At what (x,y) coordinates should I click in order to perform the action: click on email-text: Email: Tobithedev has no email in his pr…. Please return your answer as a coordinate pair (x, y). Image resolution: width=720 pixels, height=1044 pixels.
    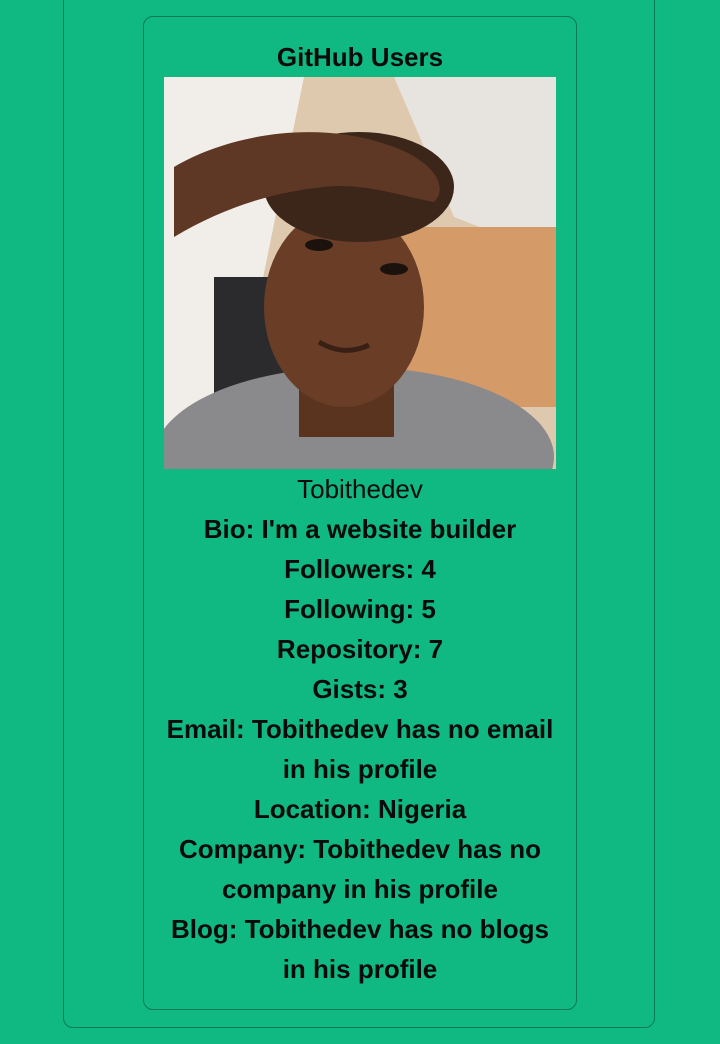
    Looking at the image, I should click on (360, 749).